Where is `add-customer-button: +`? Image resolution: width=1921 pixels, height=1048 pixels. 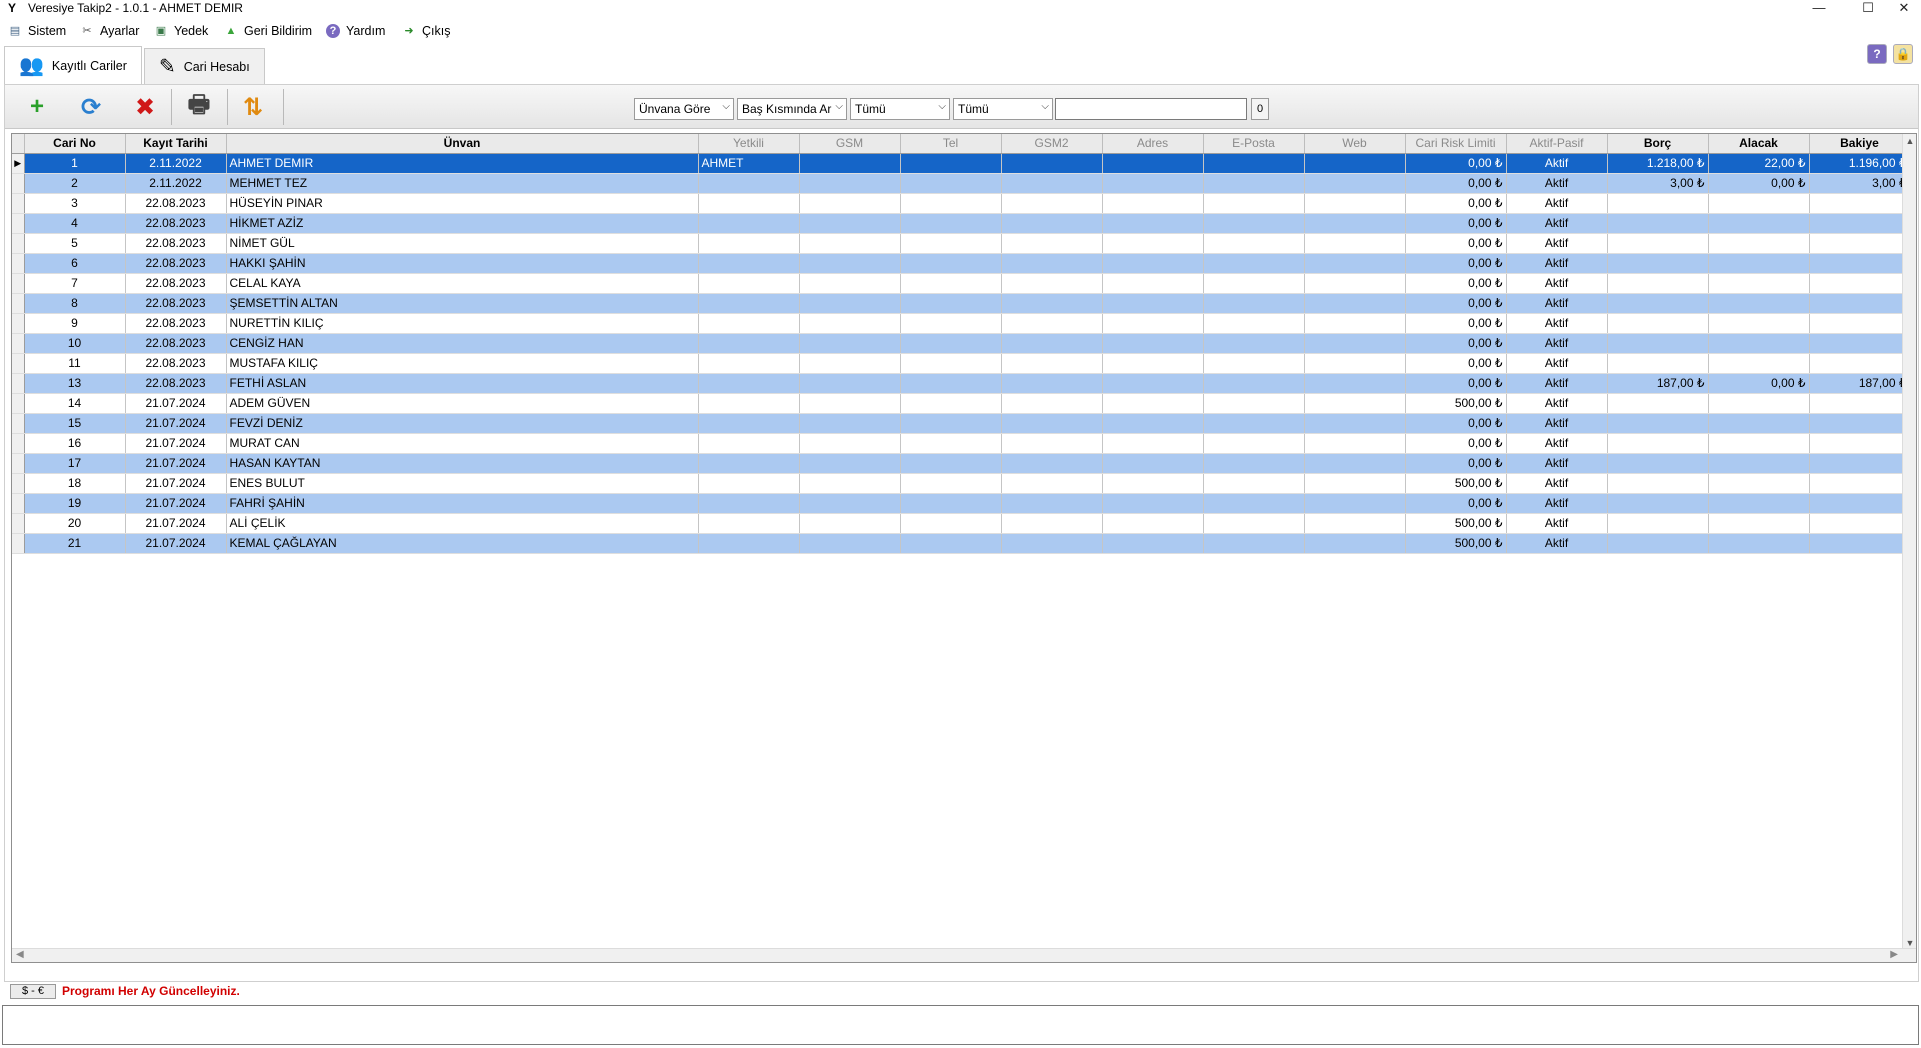 add-customer-button: + is located at coordinates (37, 107).